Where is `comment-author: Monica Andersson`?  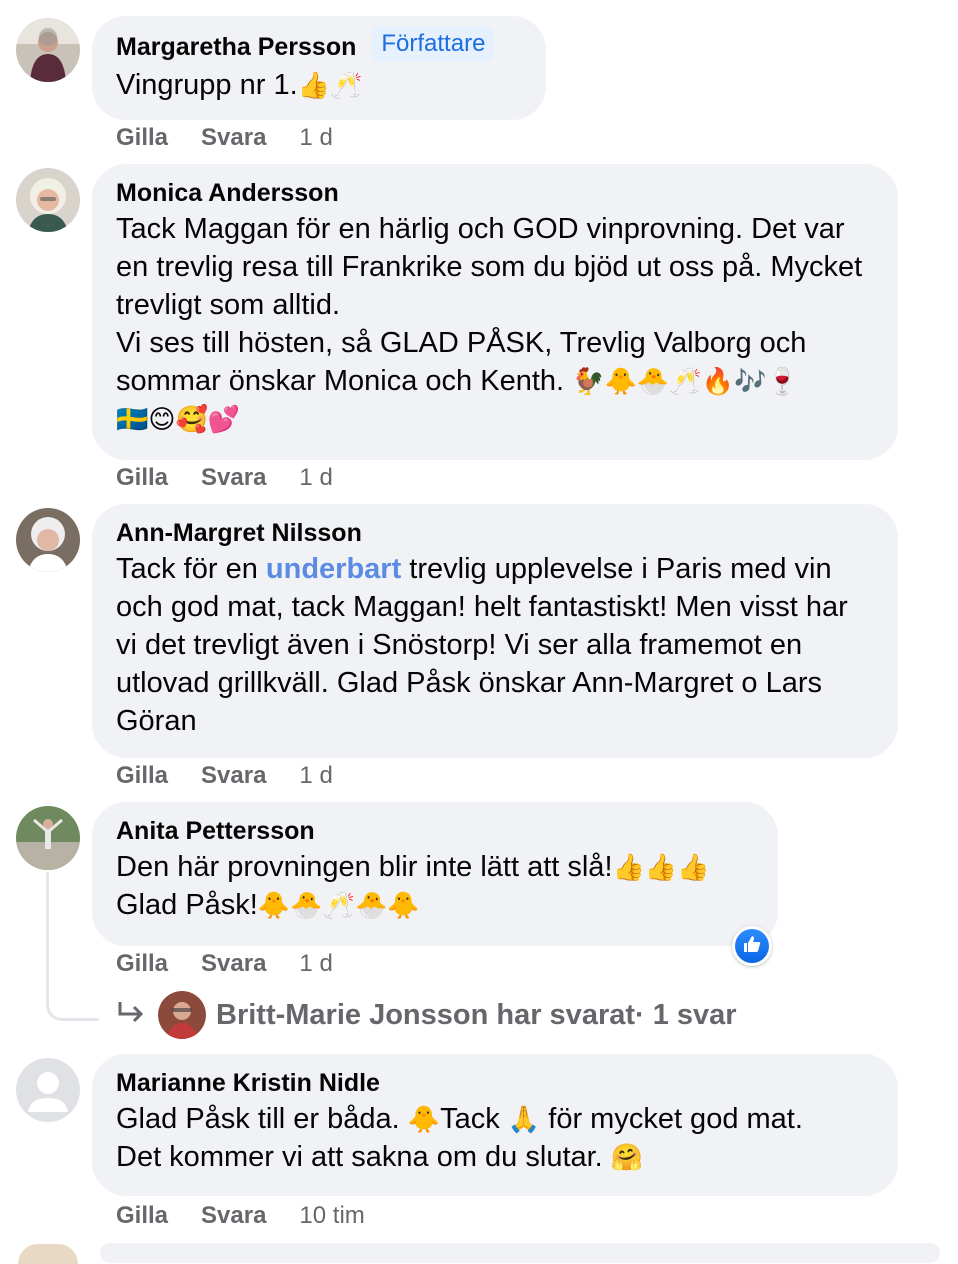 comment-author: Monica Andersson is located at coordinates (227, 193).